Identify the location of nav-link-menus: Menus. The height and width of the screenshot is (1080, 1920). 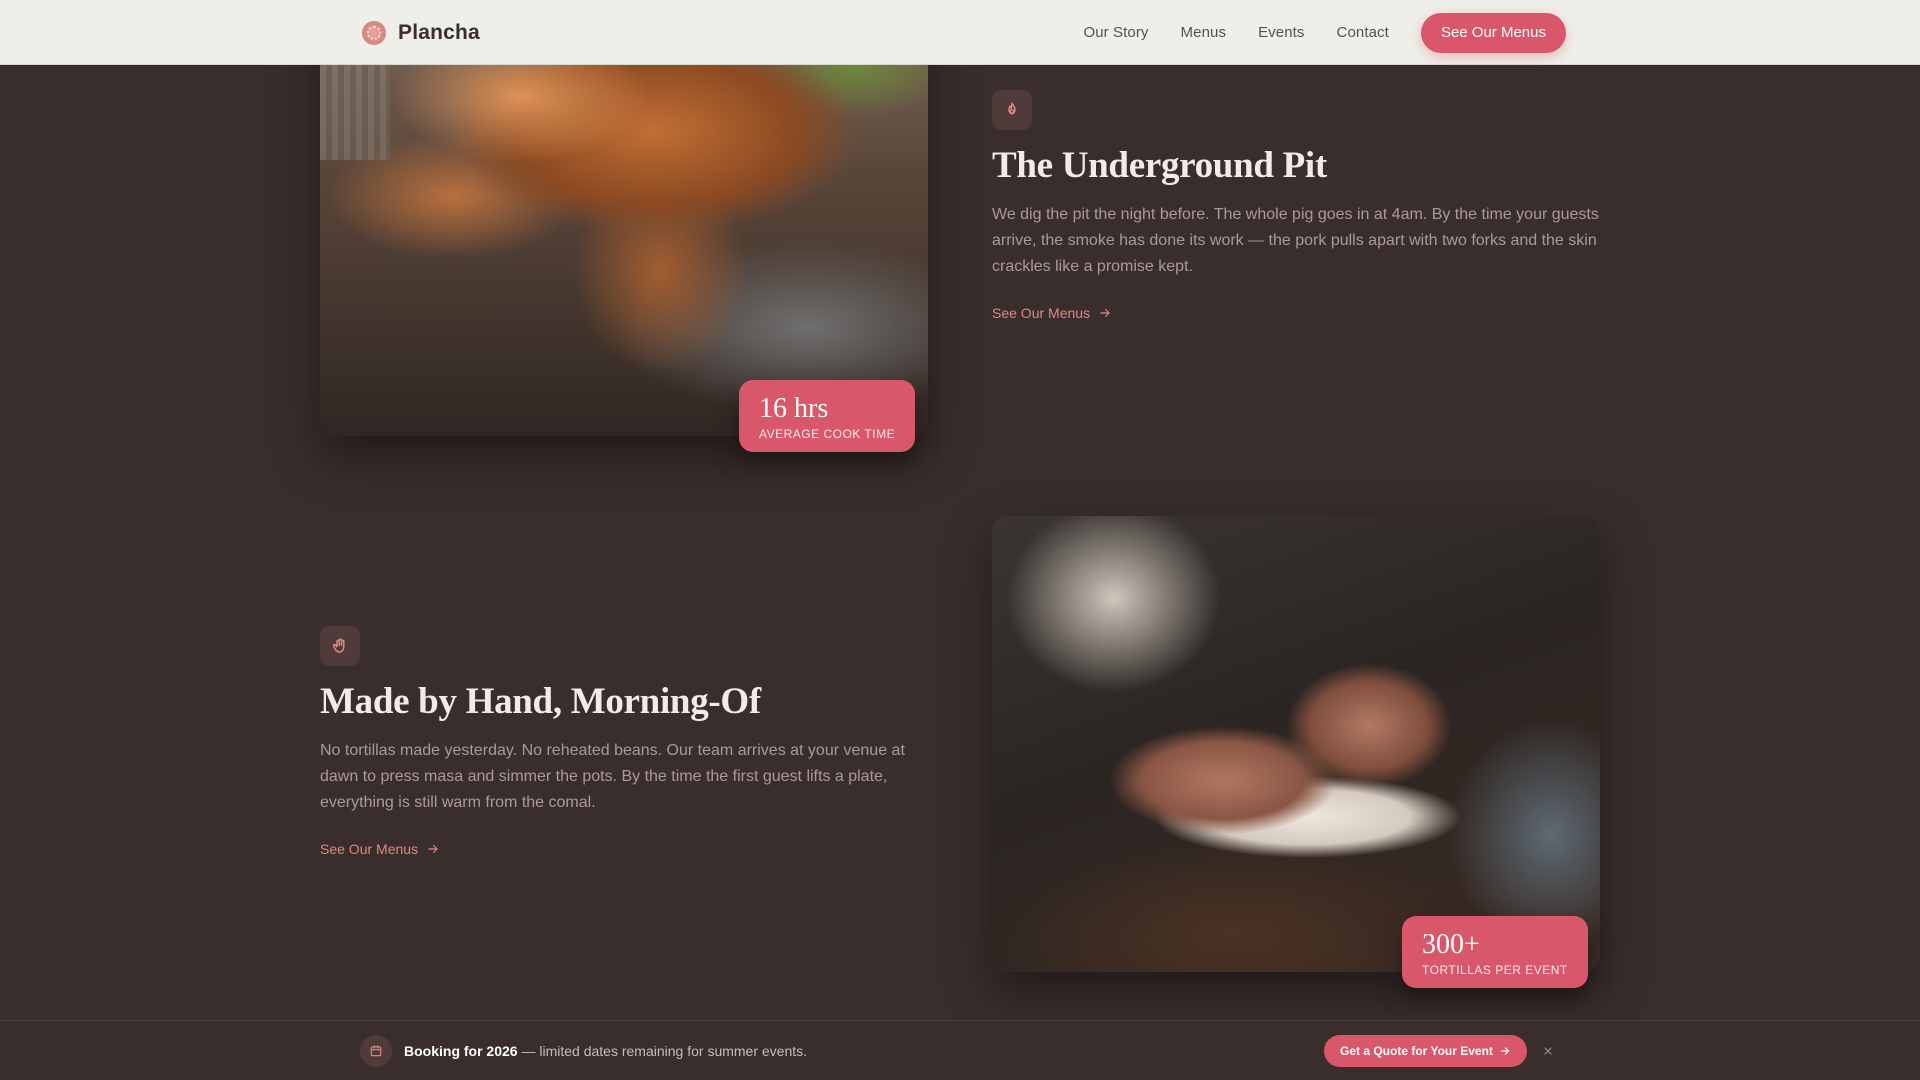
(1204, 32).